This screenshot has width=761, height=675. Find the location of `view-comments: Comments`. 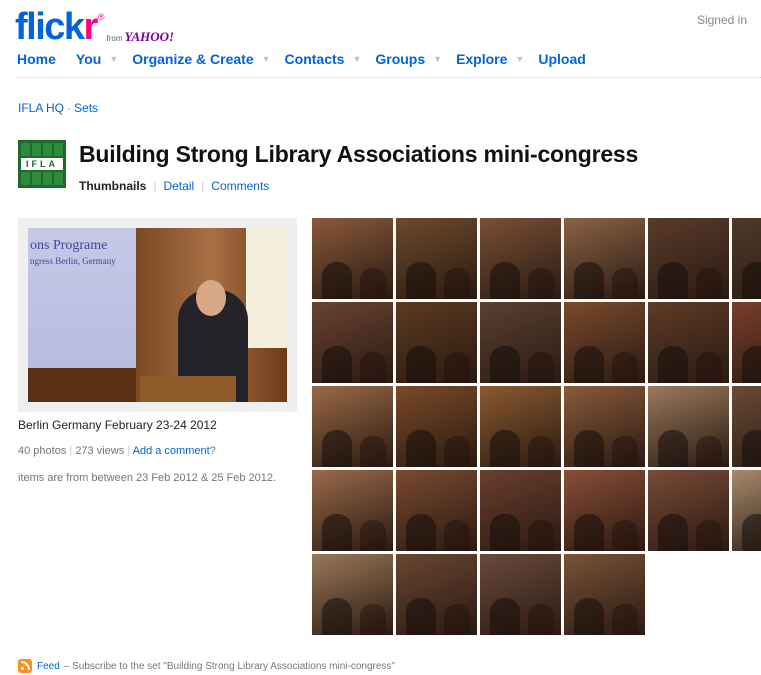

view-comments: Comments is located at coordinates (240, 186).